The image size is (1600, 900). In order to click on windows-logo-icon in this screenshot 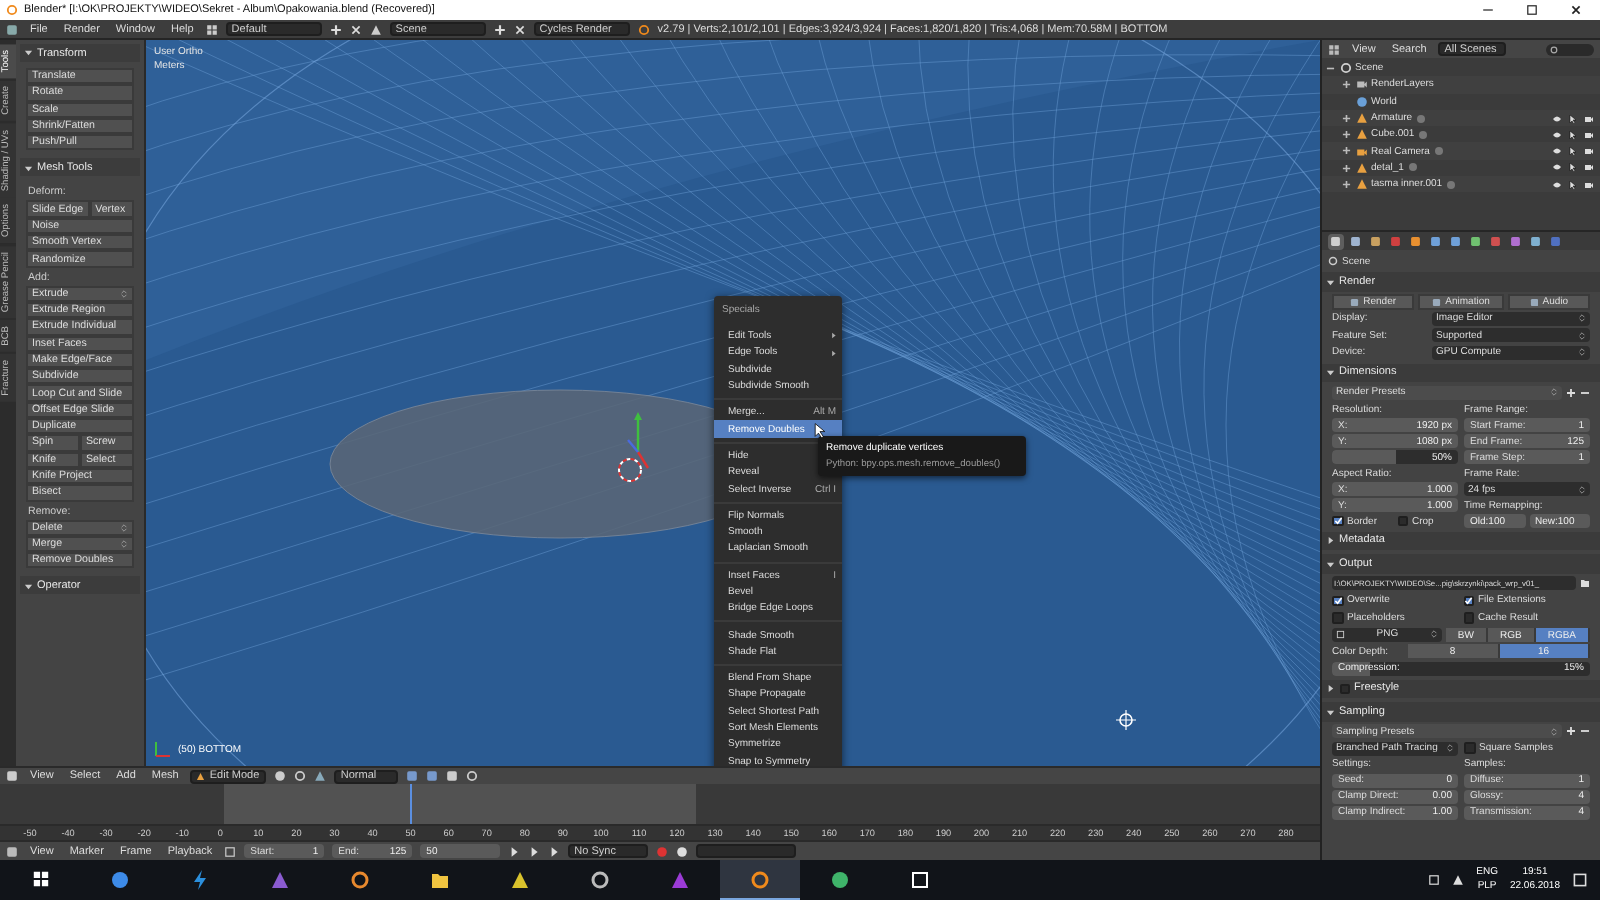, I will do `click(40, 879)`.